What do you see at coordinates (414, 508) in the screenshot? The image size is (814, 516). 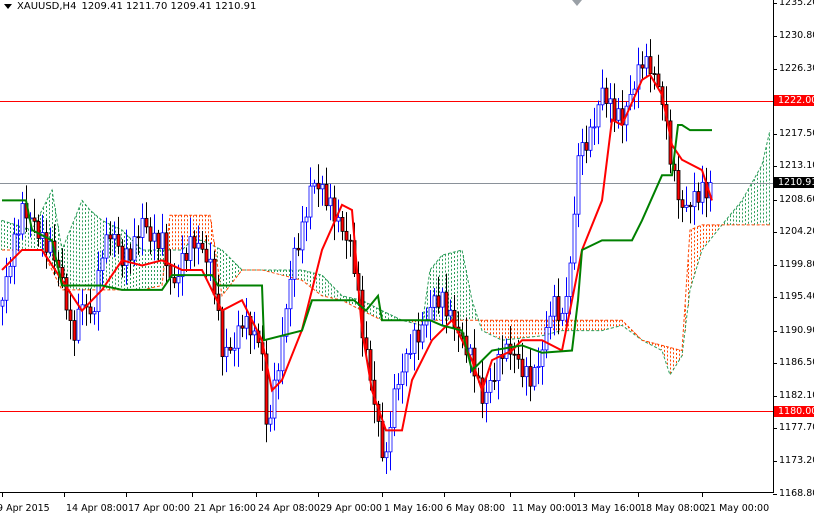 I see `time-tick-label: 1 May 16:00` at bounding box center [414, 508].